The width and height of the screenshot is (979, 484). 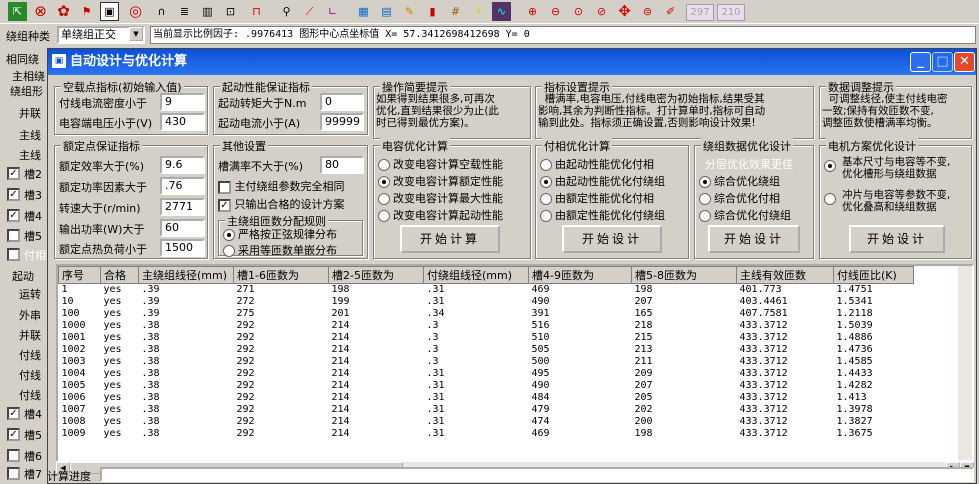 I want to click on table-row: 1002 yes .38 292 214 .3 505 213 433.3712 1.4736, so click(x=486, y=350).